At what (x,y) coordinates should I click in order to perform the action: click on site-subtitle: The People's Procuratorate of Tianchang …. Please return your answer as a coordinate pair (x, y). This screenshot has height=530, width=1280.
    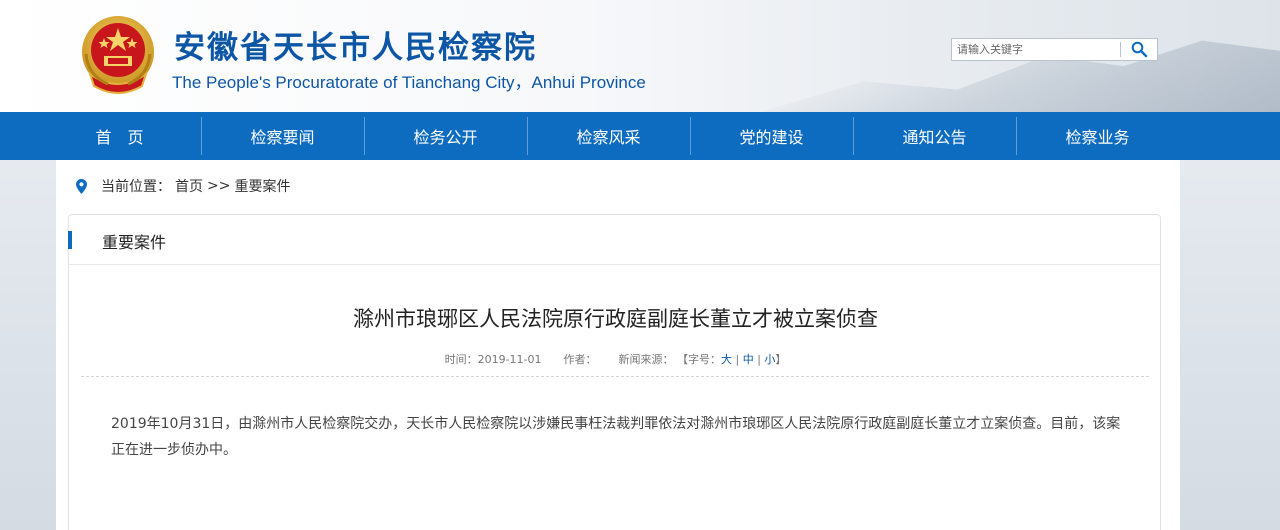
    Looking at the image, I should click on (409, 82).